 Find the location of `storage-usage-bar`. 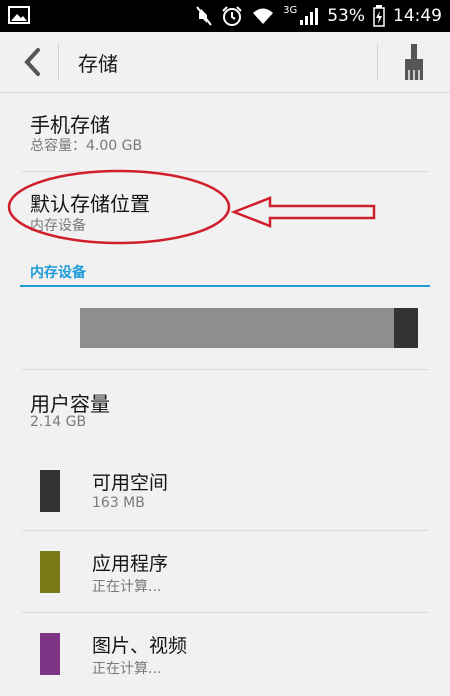

storage-usage-bar is located at coordinates (249, 328).